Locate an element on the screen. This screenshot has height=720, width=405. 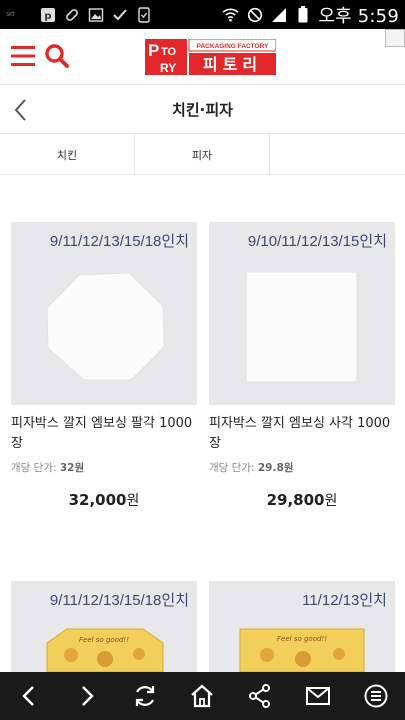
share-icon is located at coordinates (260, 696).